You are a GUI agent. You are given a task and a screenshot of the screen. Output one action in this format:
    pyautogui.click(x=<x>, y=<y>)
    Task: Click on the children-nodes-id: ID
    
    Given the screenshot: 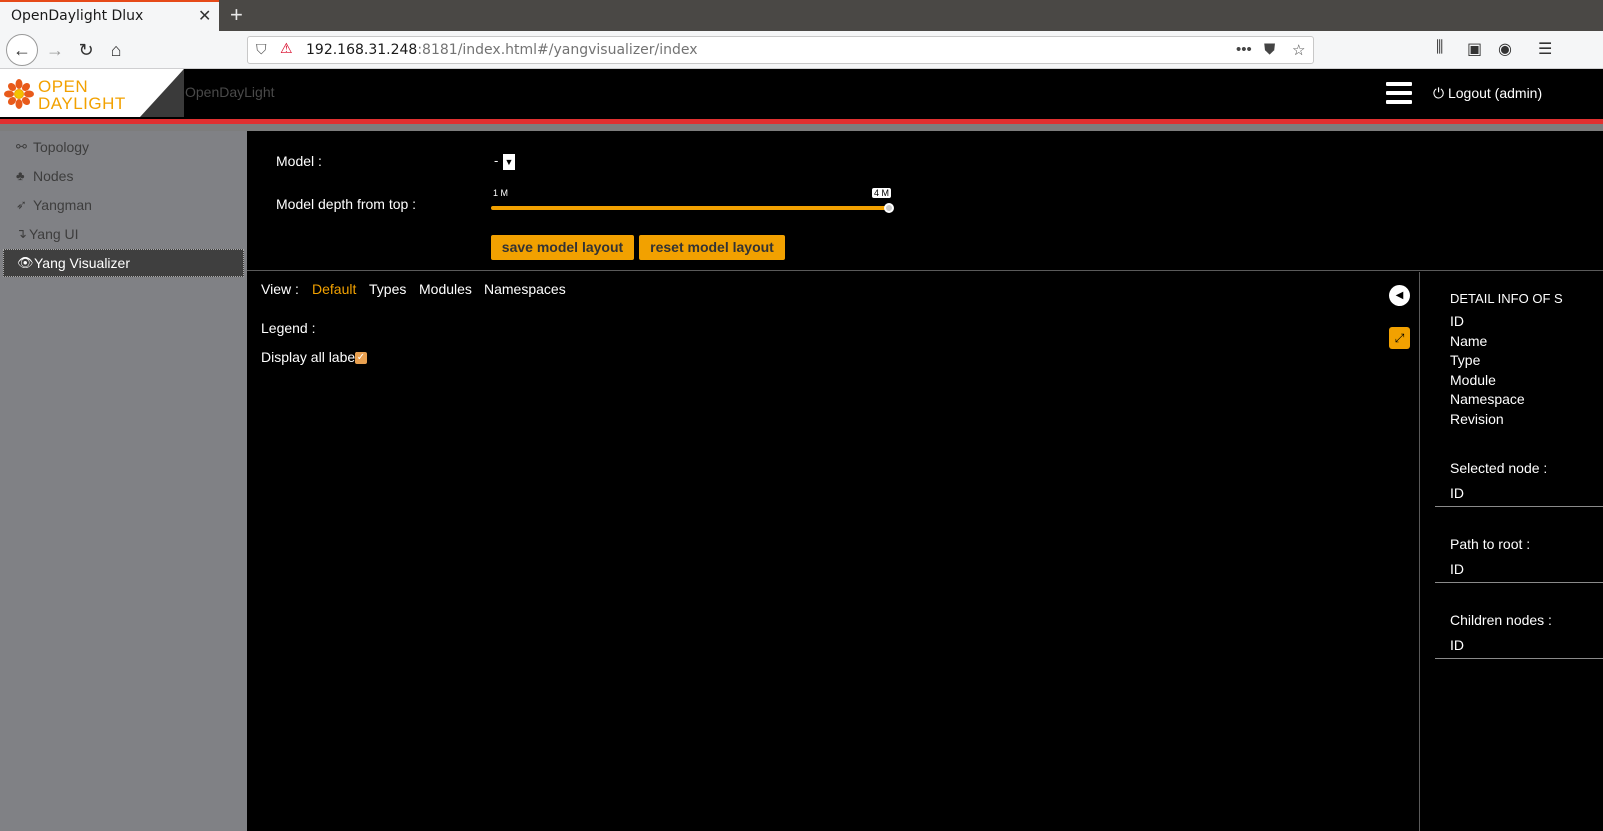 What is the action you would take?
    pyautogui.click(x=1457, y=645)
    